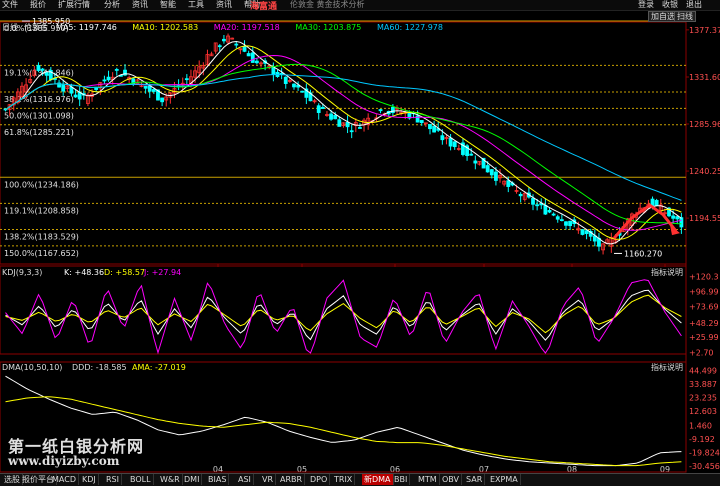  I want to click on ma-label-3: MA30: 1203.875, so click(328, 27).